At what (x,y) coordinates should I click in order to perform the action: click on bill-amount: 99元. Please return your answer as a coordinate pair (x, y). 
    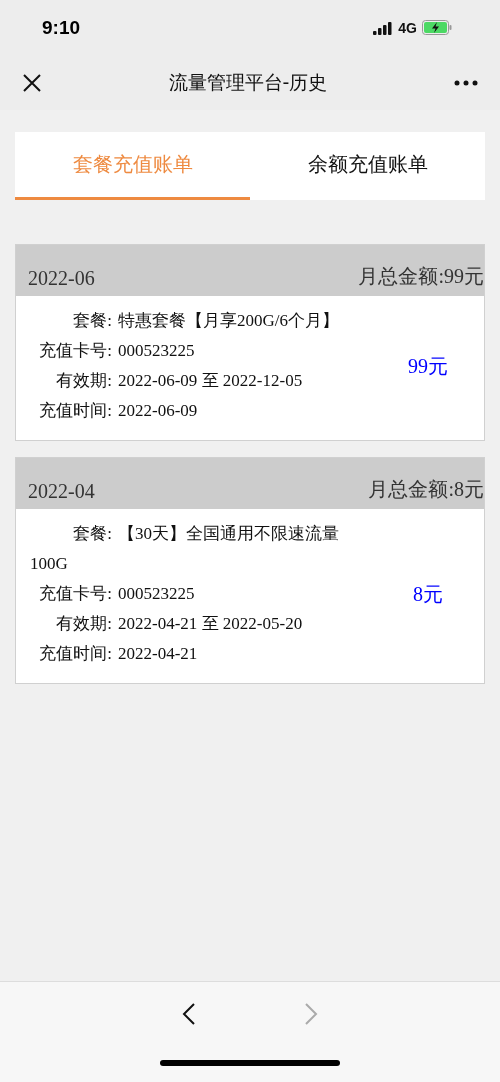
    Looking at the image, I should click on (428, 366).